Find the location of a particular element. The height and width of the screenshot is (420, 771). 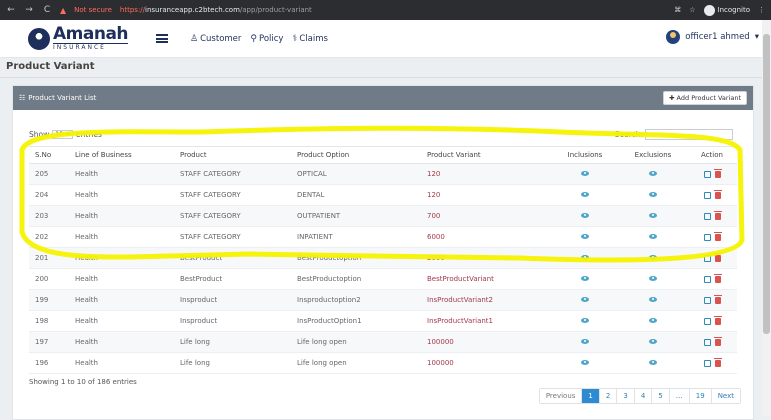

cell-product-variant: 120 is located at coordinates (486, 174).